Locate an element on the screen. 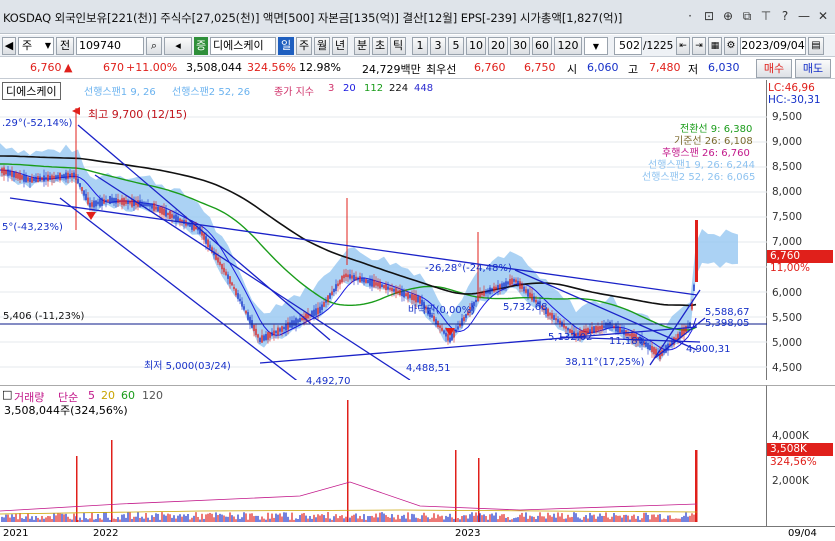 The height and width of the screenshot is (541, 835). period-month: 월 is located at coordinates (322, 46).